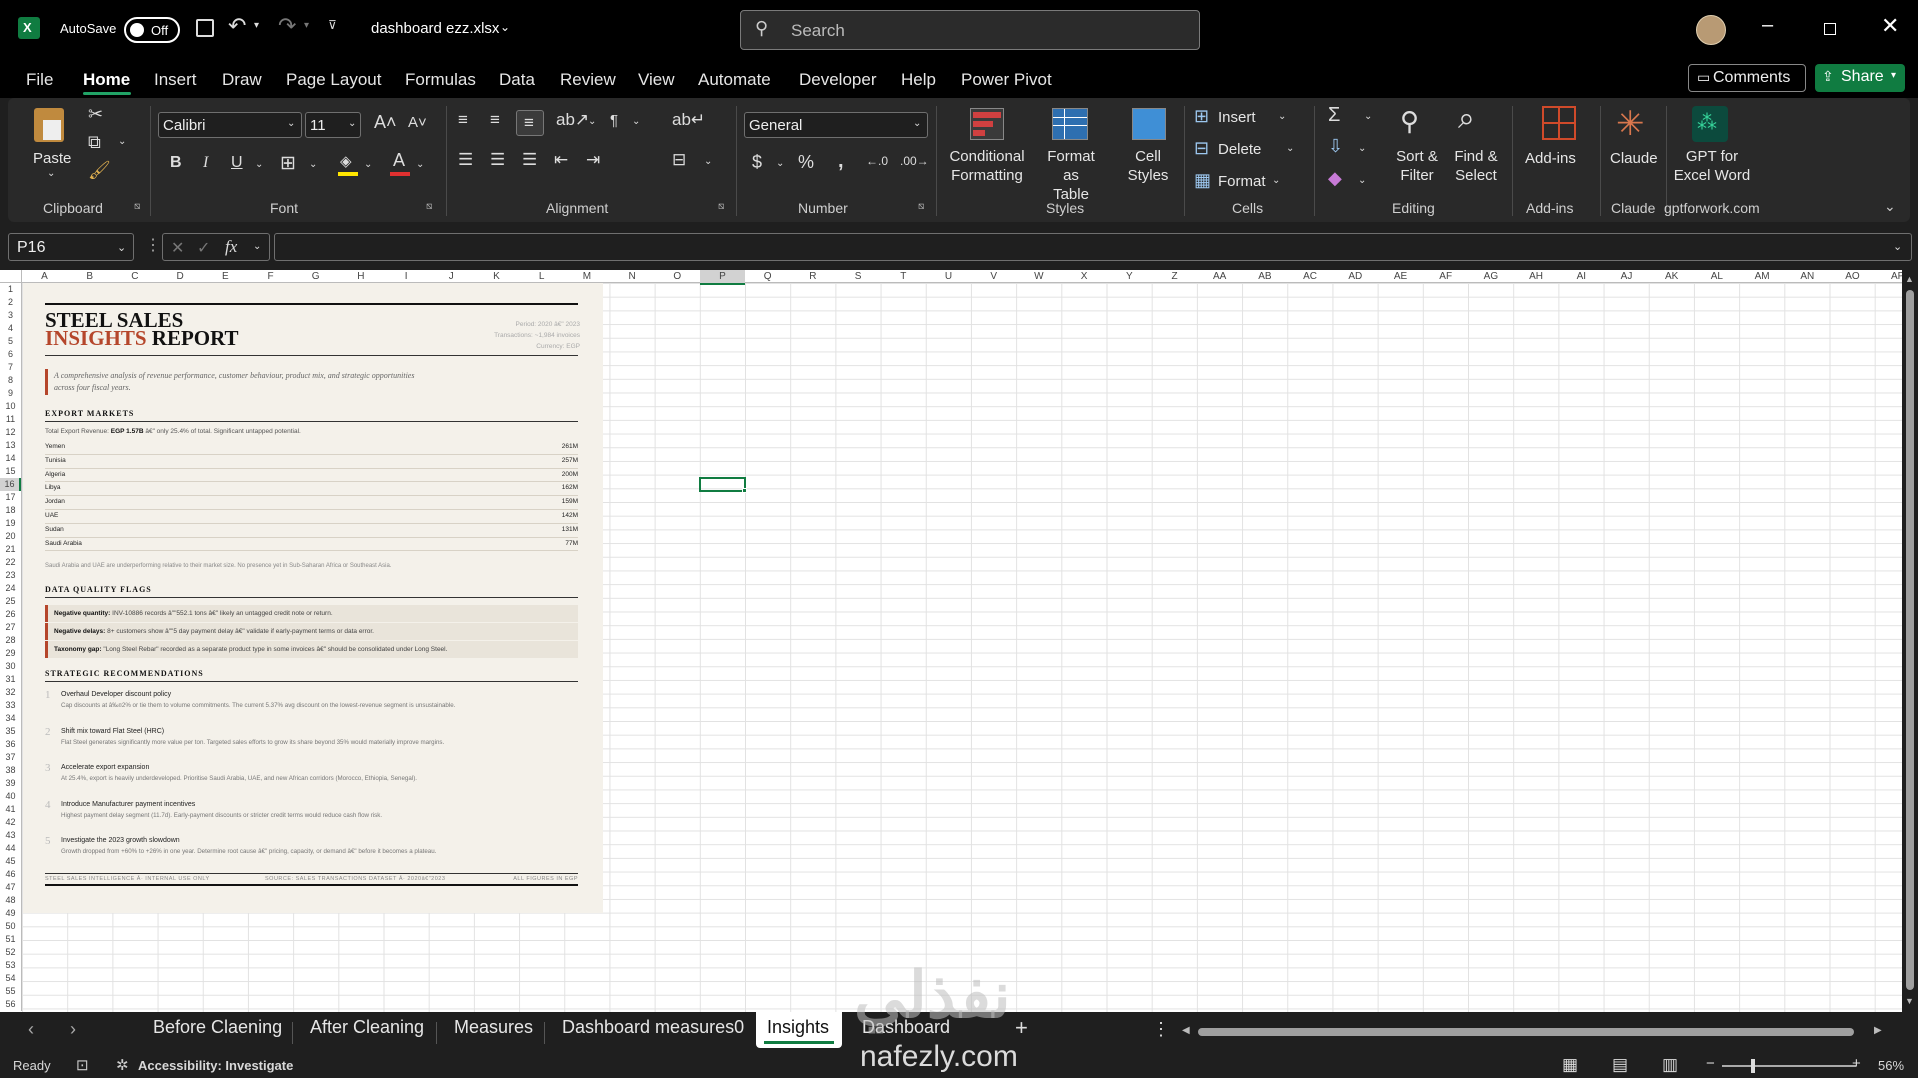 This screenshot has width=1918, height=1078. What do you see at coordinates (10, 835) in the screenshot?
I see `row-header: 43` at bounding box center [10, 835].